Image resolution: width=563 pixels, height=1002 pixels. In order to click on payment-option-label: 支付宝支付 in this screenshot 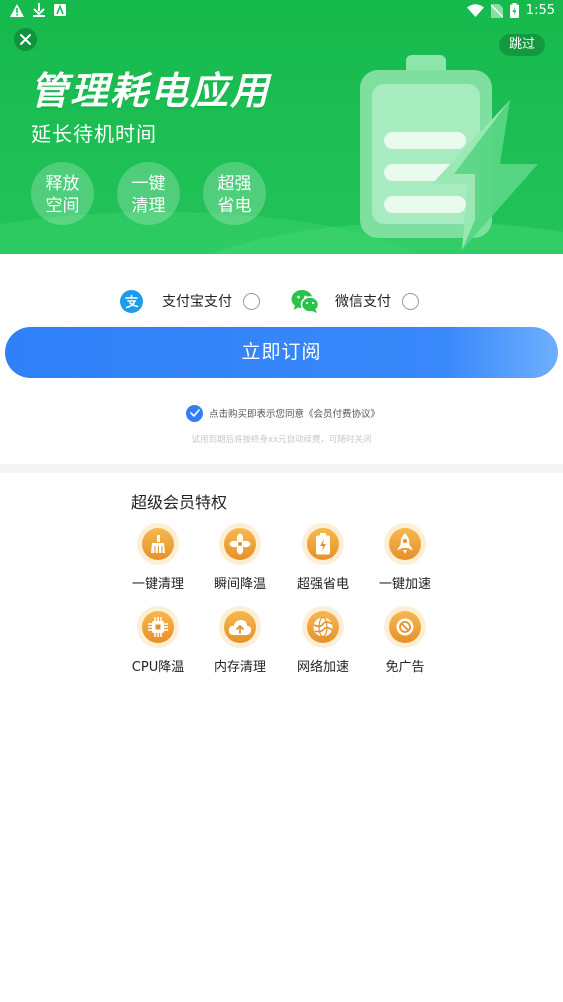, I will do `click(197, 302)`.